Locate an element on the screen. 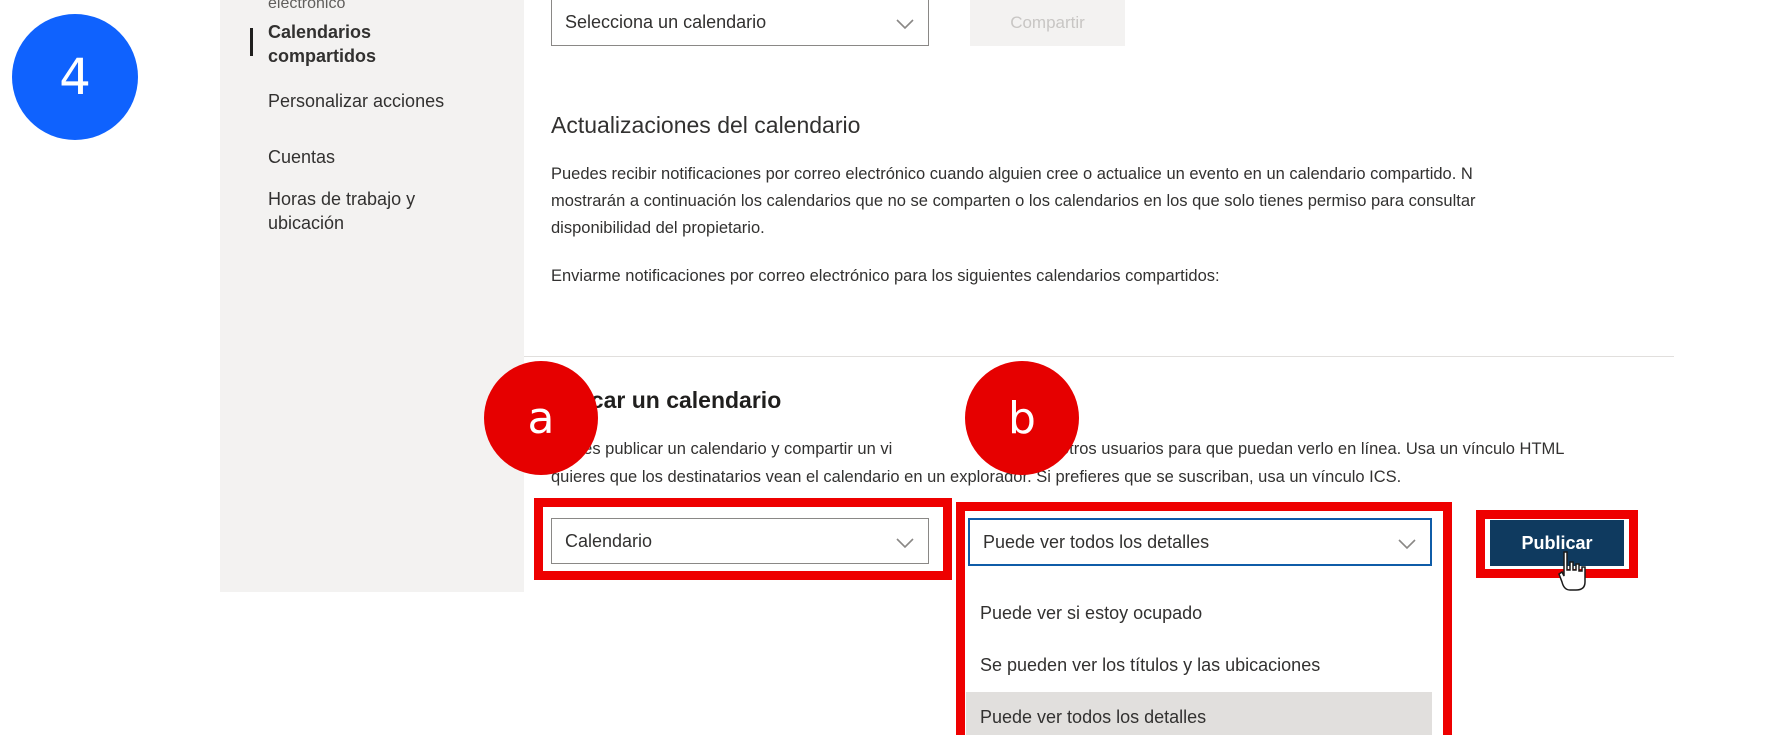 The width and height of the screenshot is (1786, 735). sidebar-item-label: compartidos is located at coordinates (322, 56).